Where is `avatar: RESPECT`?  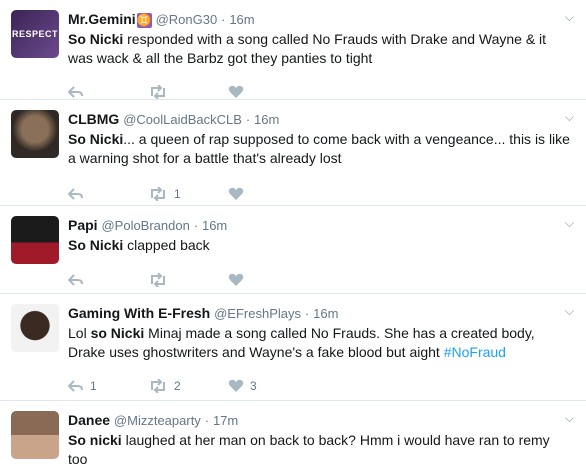
avatar: RESPECT is located at coordinates (35, 34).